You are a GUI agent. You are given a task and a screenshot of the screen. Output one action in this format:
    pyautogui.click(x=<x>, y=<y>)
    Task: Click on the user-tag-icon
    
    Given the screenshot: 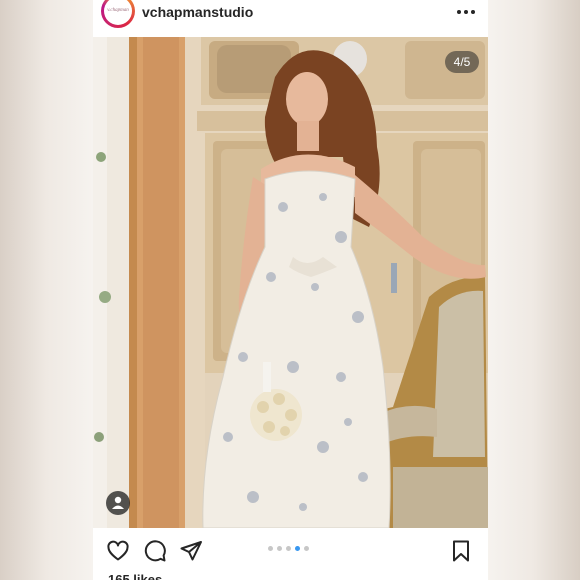 What is the action you would take?
    pyautogui.click(x=118, y=503)
    